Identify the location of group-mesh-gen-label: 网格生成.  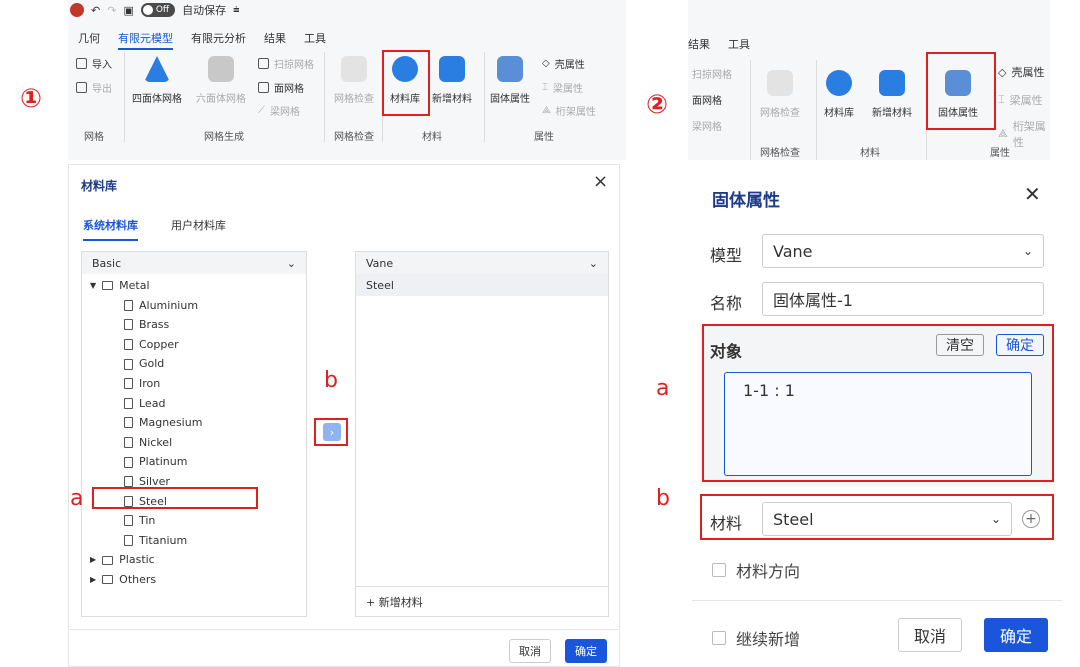
(224, 137).